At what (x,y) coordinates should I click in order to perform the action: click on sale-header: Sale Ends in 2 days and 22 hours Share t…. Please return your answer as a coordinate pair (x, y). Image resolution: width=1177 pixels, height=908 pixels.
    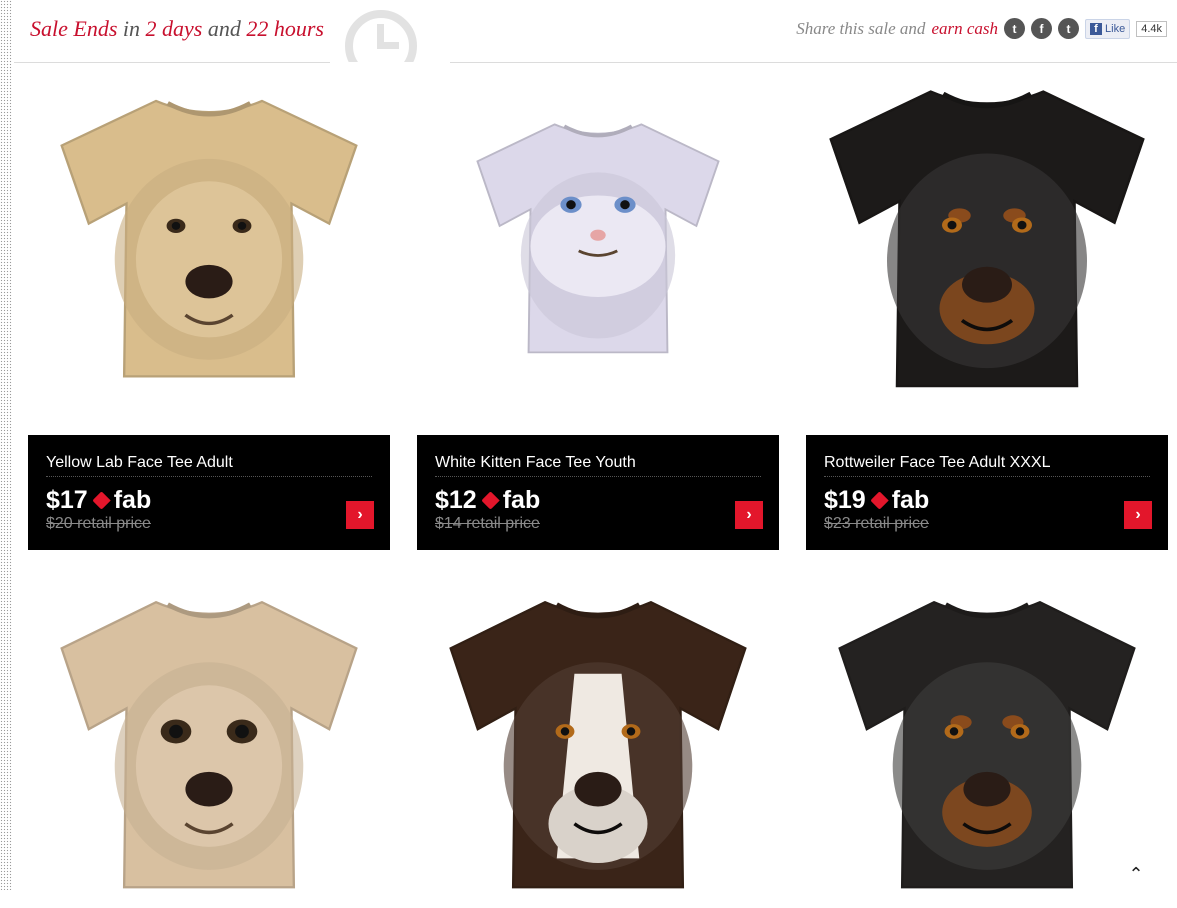
    Looking at the image, I should click on (595, 31).